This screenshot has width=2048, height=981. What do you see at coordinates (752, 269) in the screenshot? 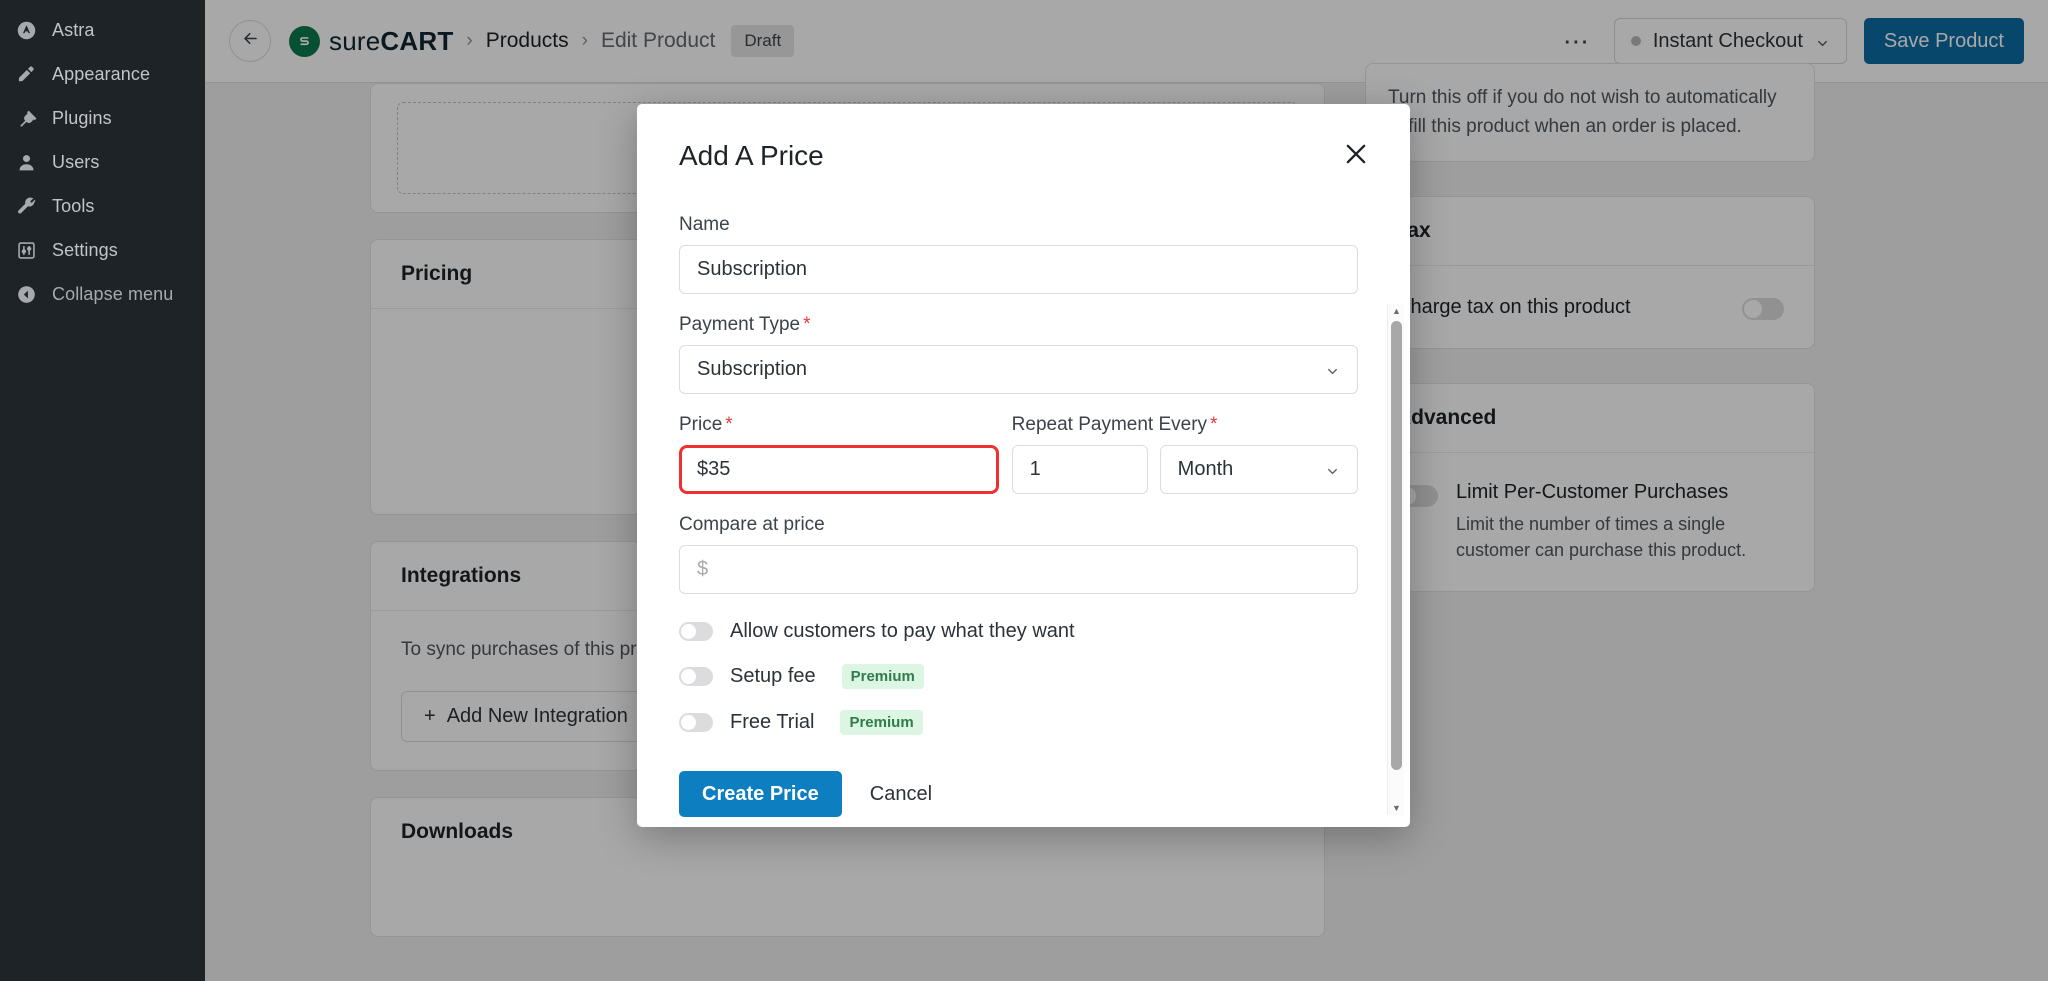
I see `name-input-value: Subscription` at bounding box center [752, 269].